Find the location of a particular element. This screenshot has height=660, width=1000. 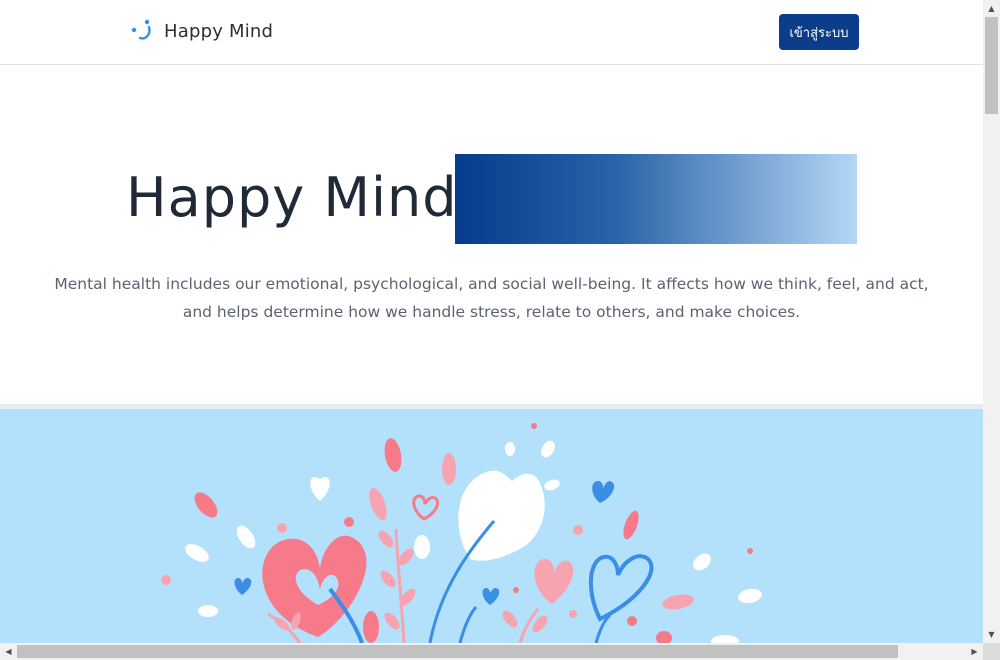

horizontal-scroll-thumb is located at coordinates (457, 651).